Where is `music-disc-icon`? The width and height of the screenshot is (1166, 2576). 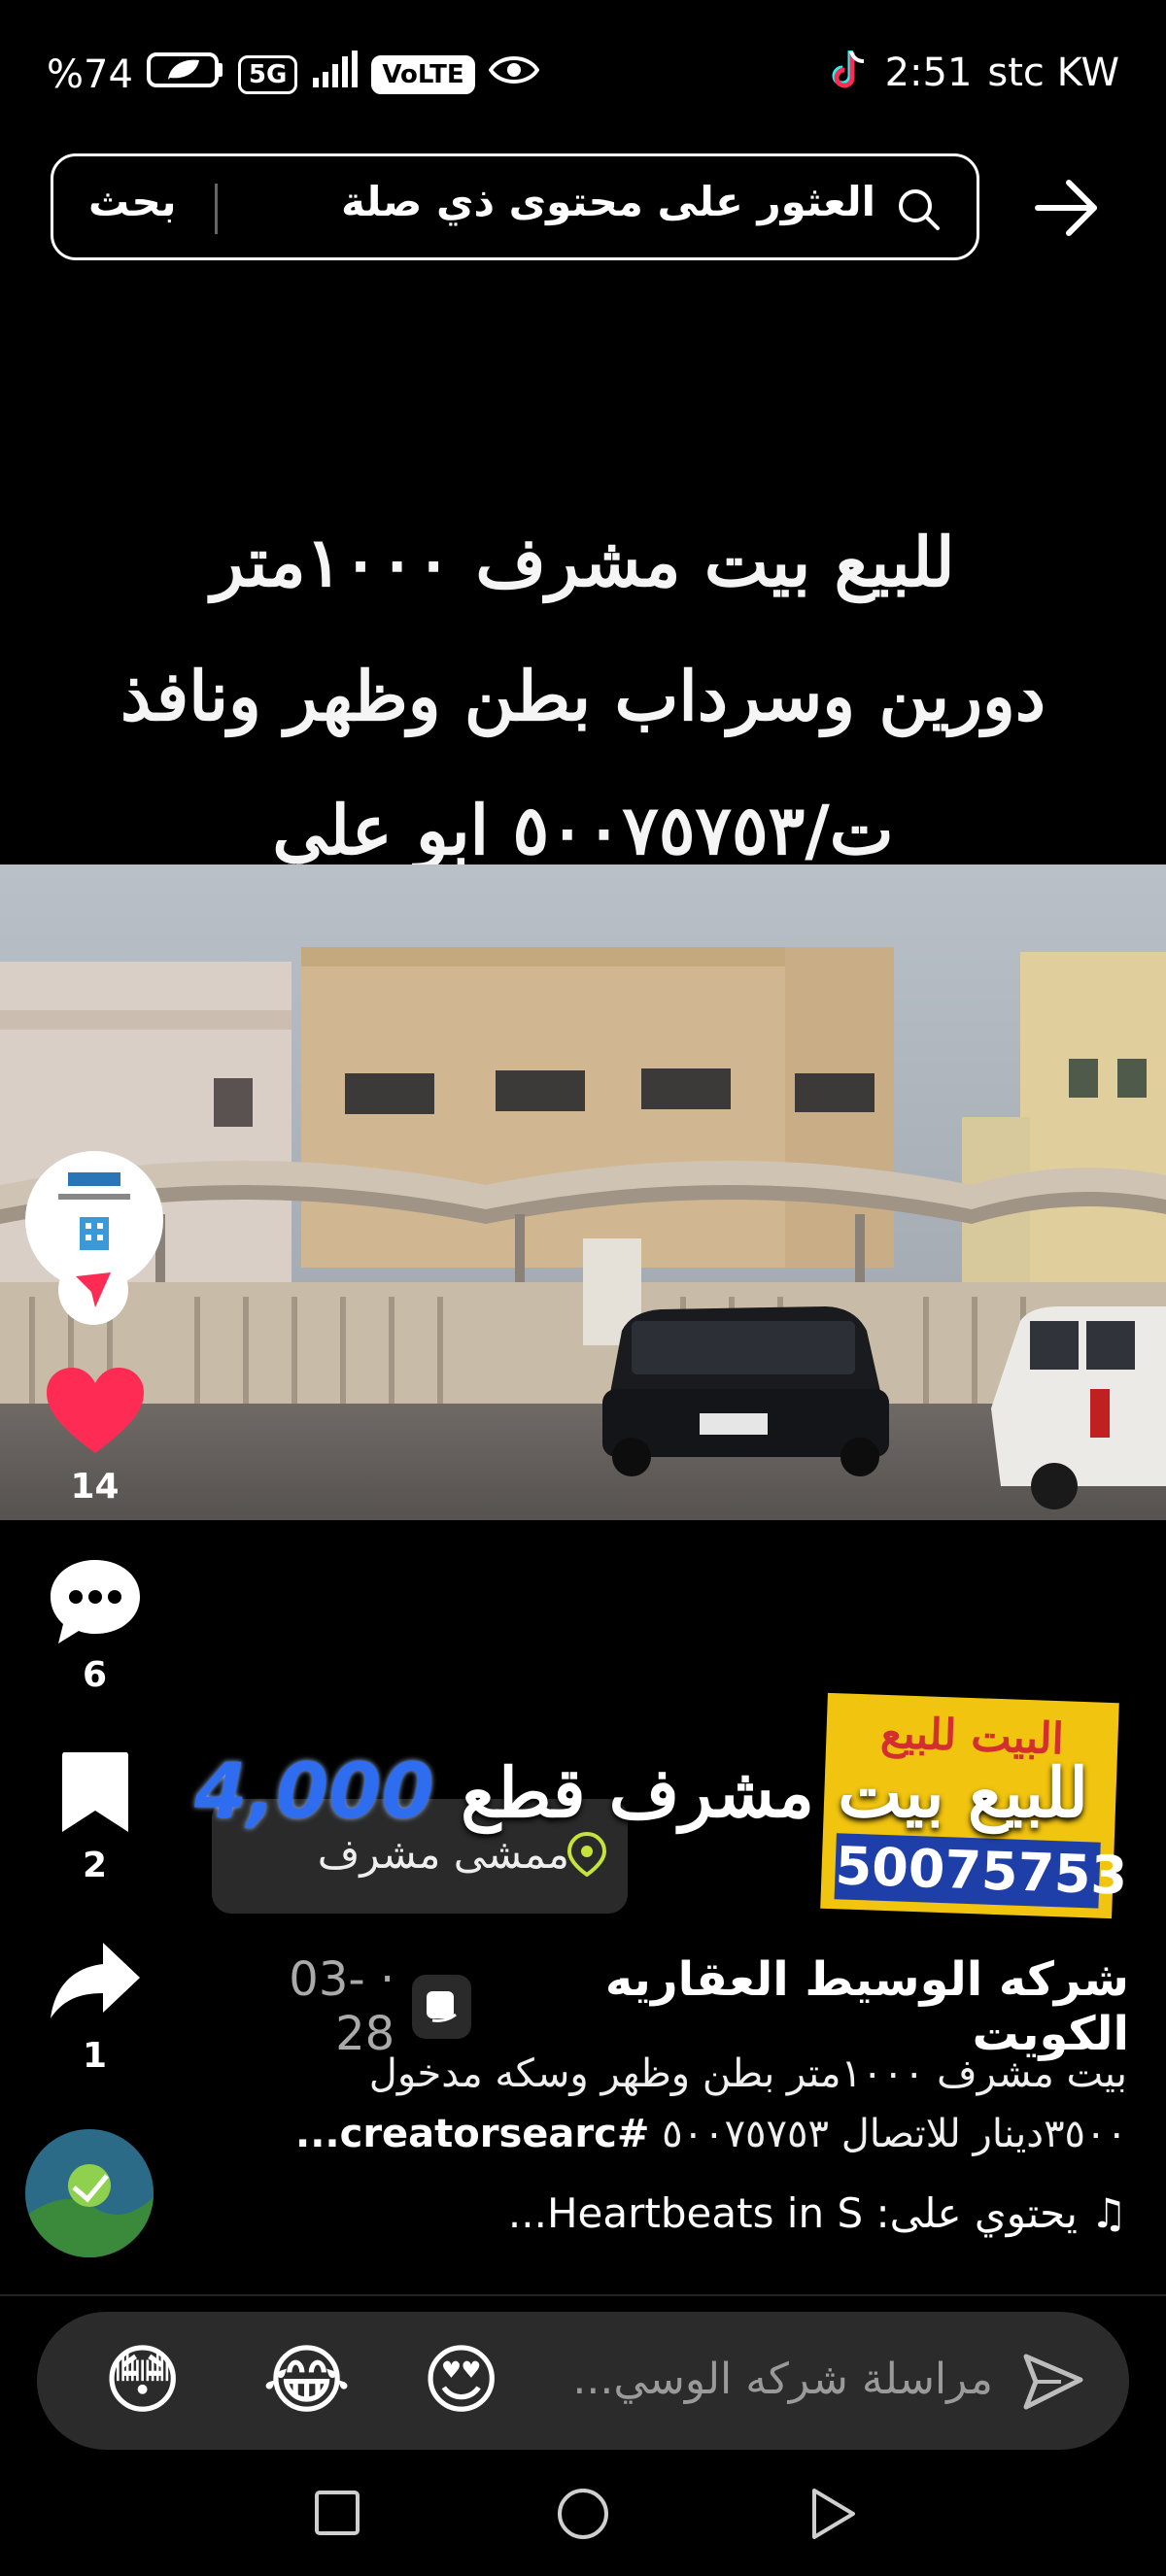
music-disc-icon is located at coordinates (89, 2193).